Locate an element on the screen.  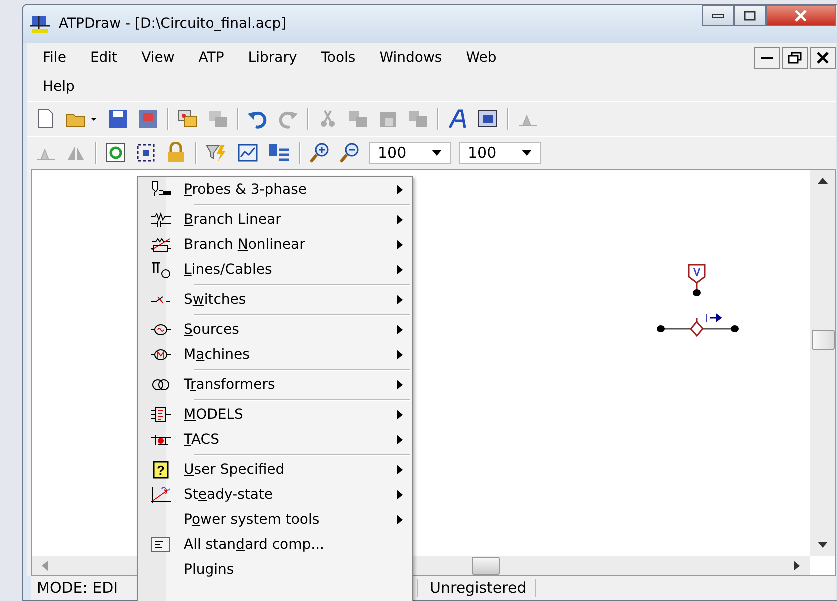
menu-label: Probes & 3-phase is located at coordinates (246, 190).